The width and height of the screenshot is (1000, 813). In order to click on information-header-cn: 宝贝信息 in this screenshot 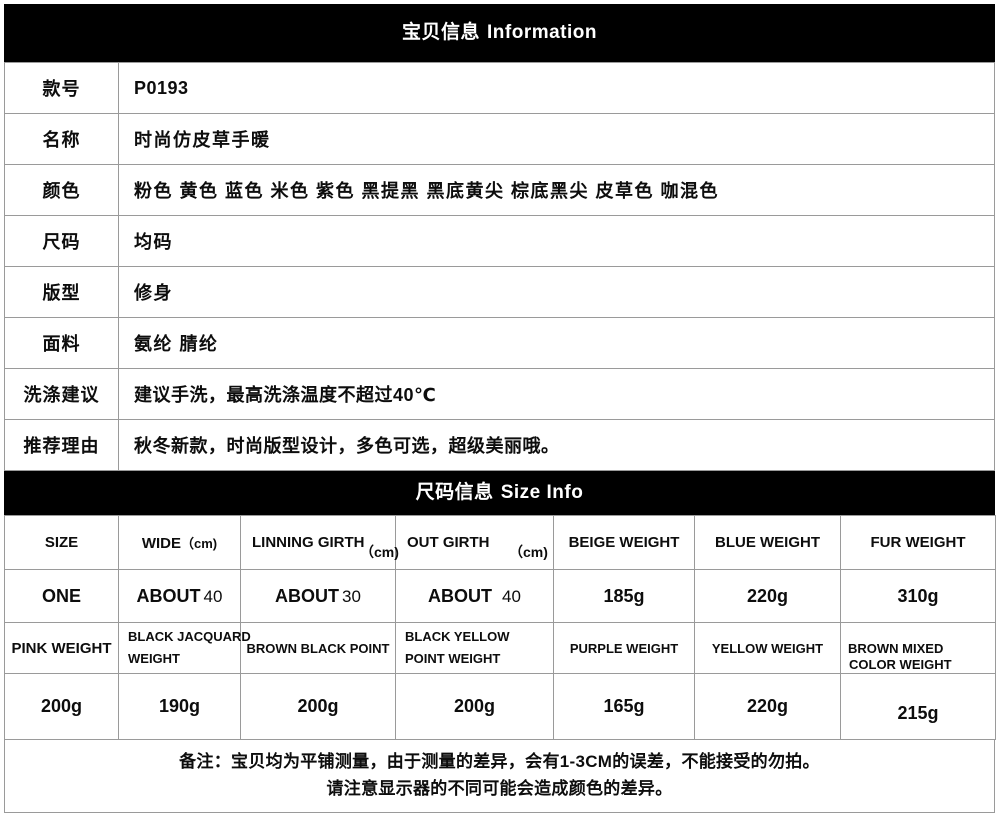, I will do `click(440, 32)`.